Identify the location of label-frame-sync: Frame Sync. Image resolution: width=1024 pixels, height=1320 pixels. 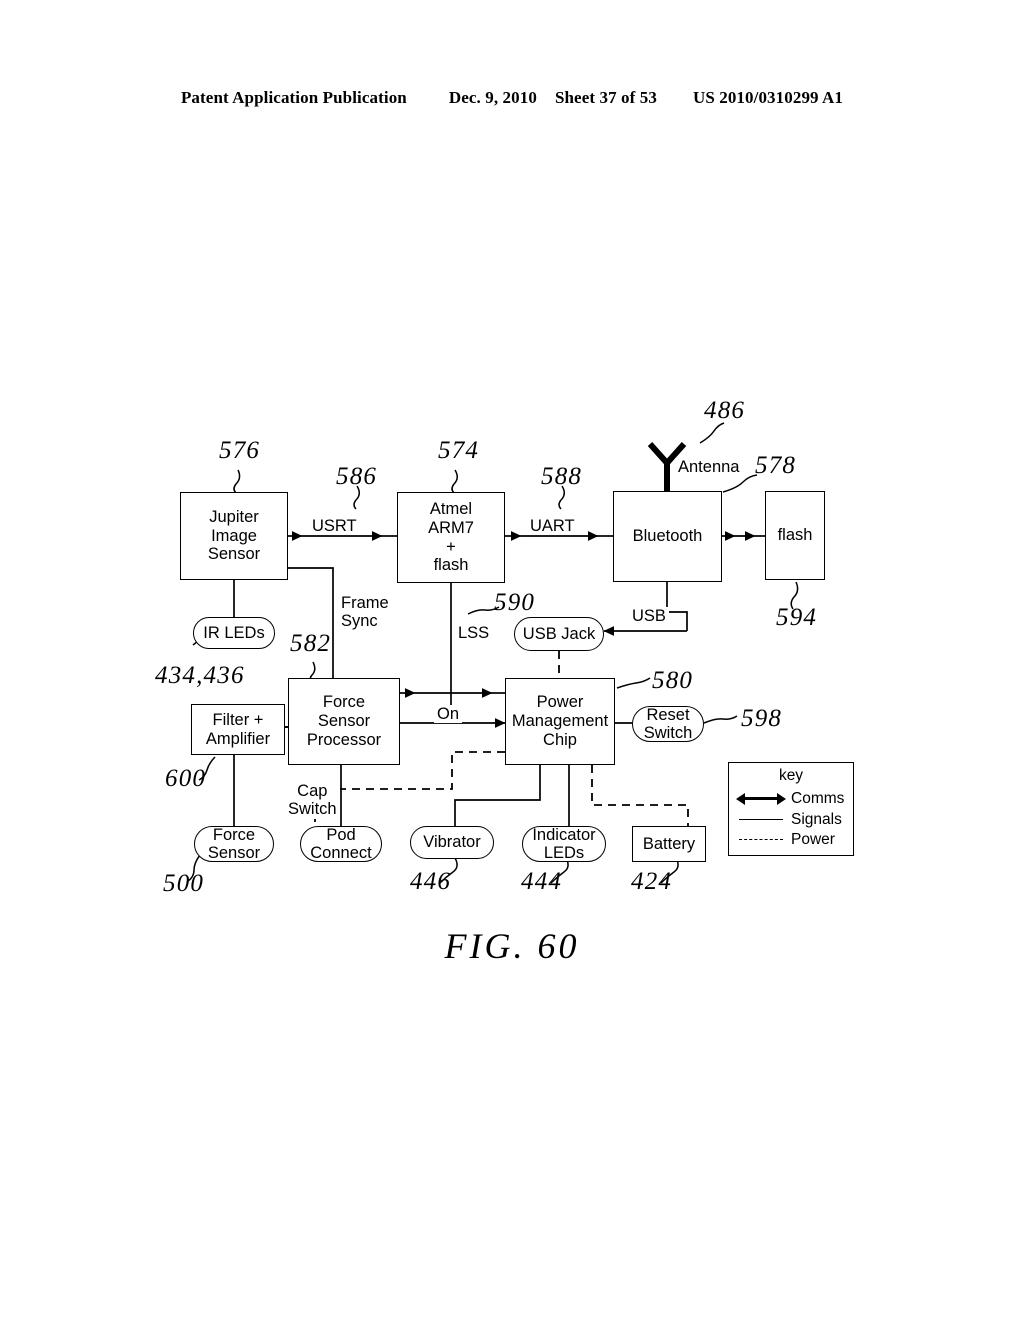
(365, 612).